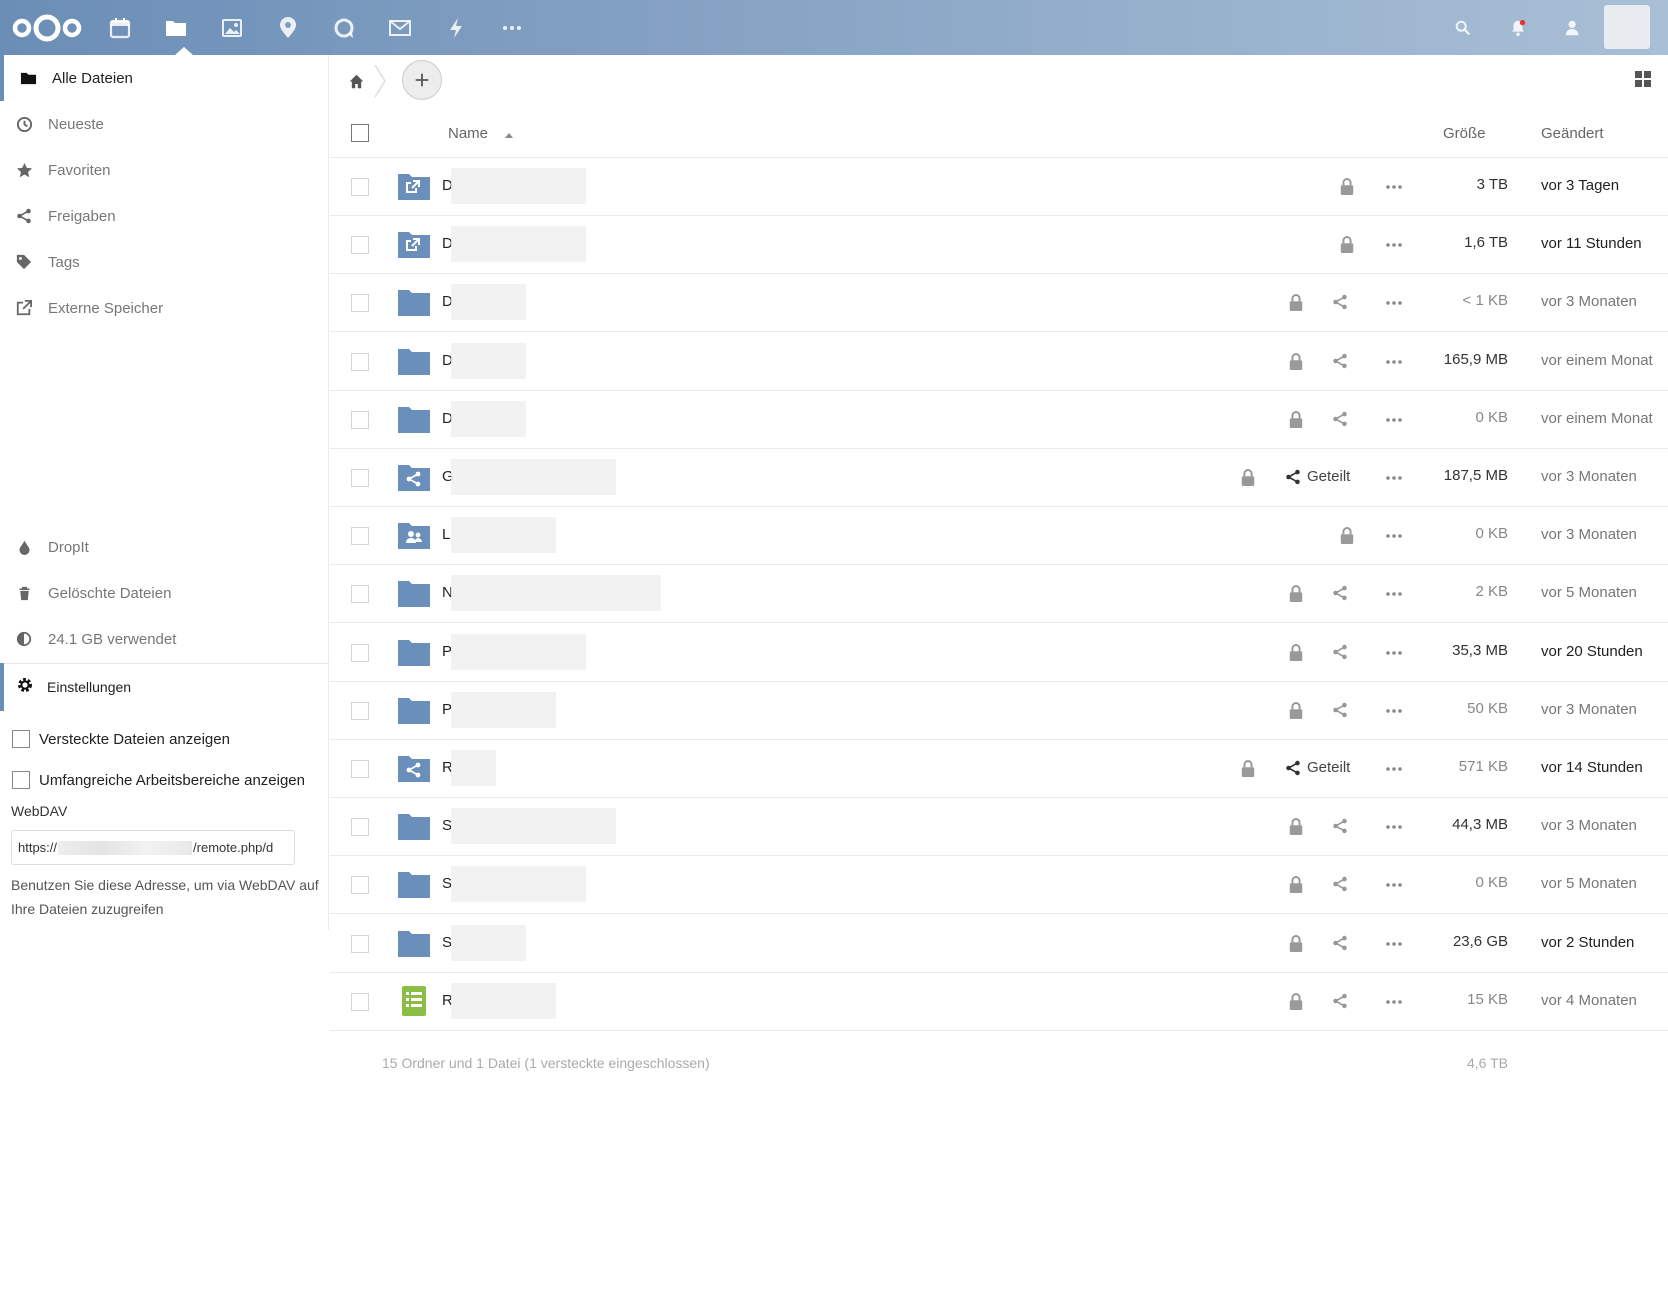 The image size is (1668, 1304). I want to click on search-icon, so click(1463, 28).